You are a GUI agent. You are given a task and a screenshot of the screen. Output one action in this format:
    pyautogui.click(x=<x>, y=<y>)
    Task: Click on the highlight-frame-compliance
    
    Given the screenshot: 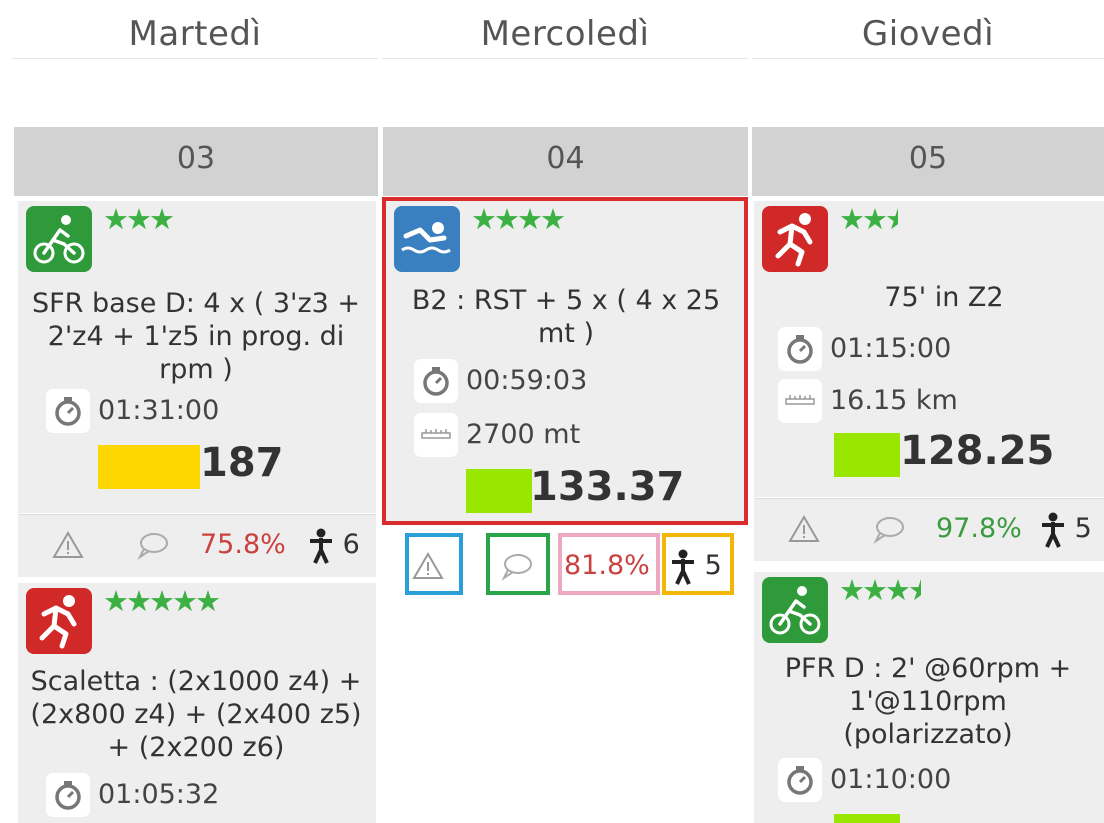 What is the action you would take?
    pyautogui.click(x=609, y=564)
    